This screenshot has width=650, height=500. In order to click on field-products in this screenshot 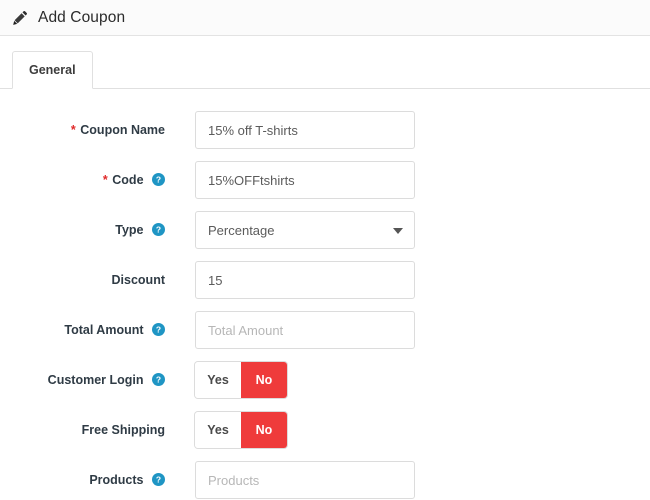, I will do `click(407, 480)`.